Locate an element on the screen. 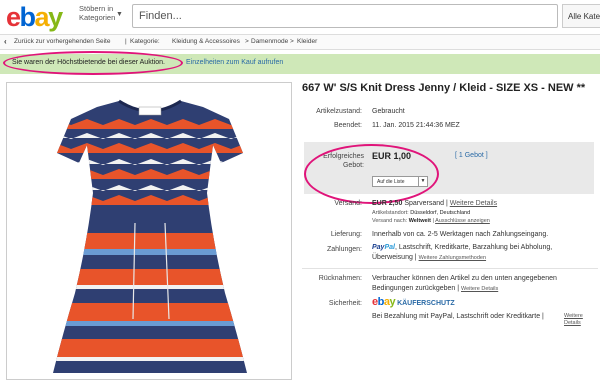  buyer-protection-label: KÄUFERSCHUTZ is located at coordinates (426, 303).